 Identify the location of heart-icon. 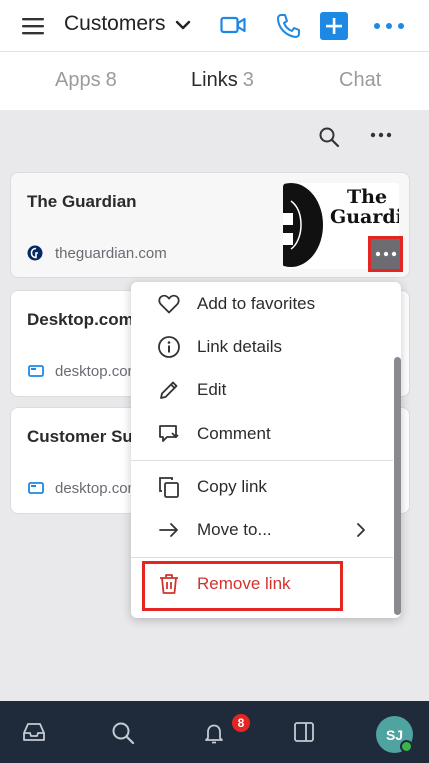
(169, 304).